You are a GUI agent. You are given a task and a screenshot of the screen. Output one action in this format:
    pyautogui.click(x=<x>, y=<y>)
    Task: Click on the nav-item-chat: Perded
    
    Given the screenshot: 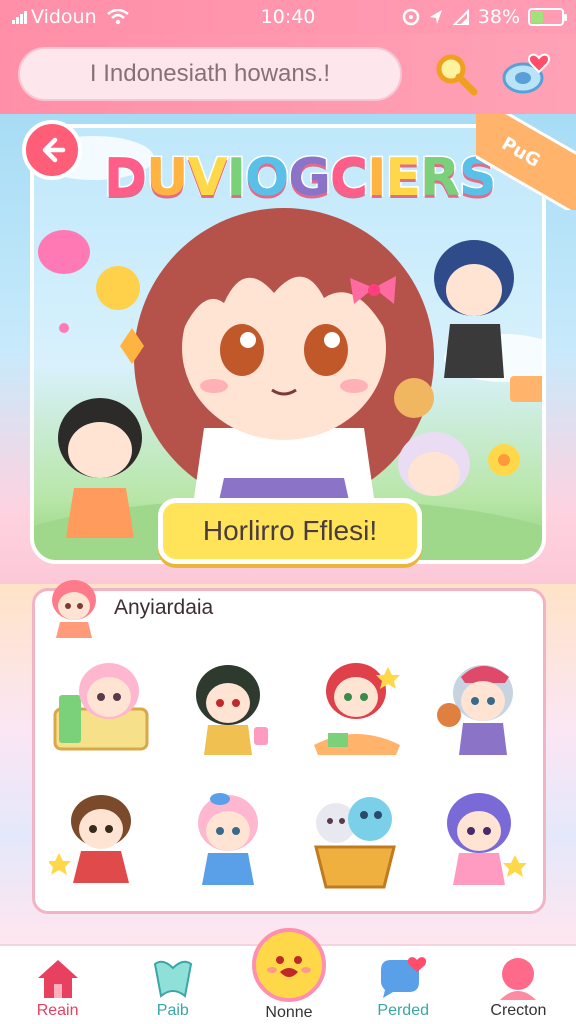 What is the action you would take?
    pyautogui.click(x=403, y=985)
    